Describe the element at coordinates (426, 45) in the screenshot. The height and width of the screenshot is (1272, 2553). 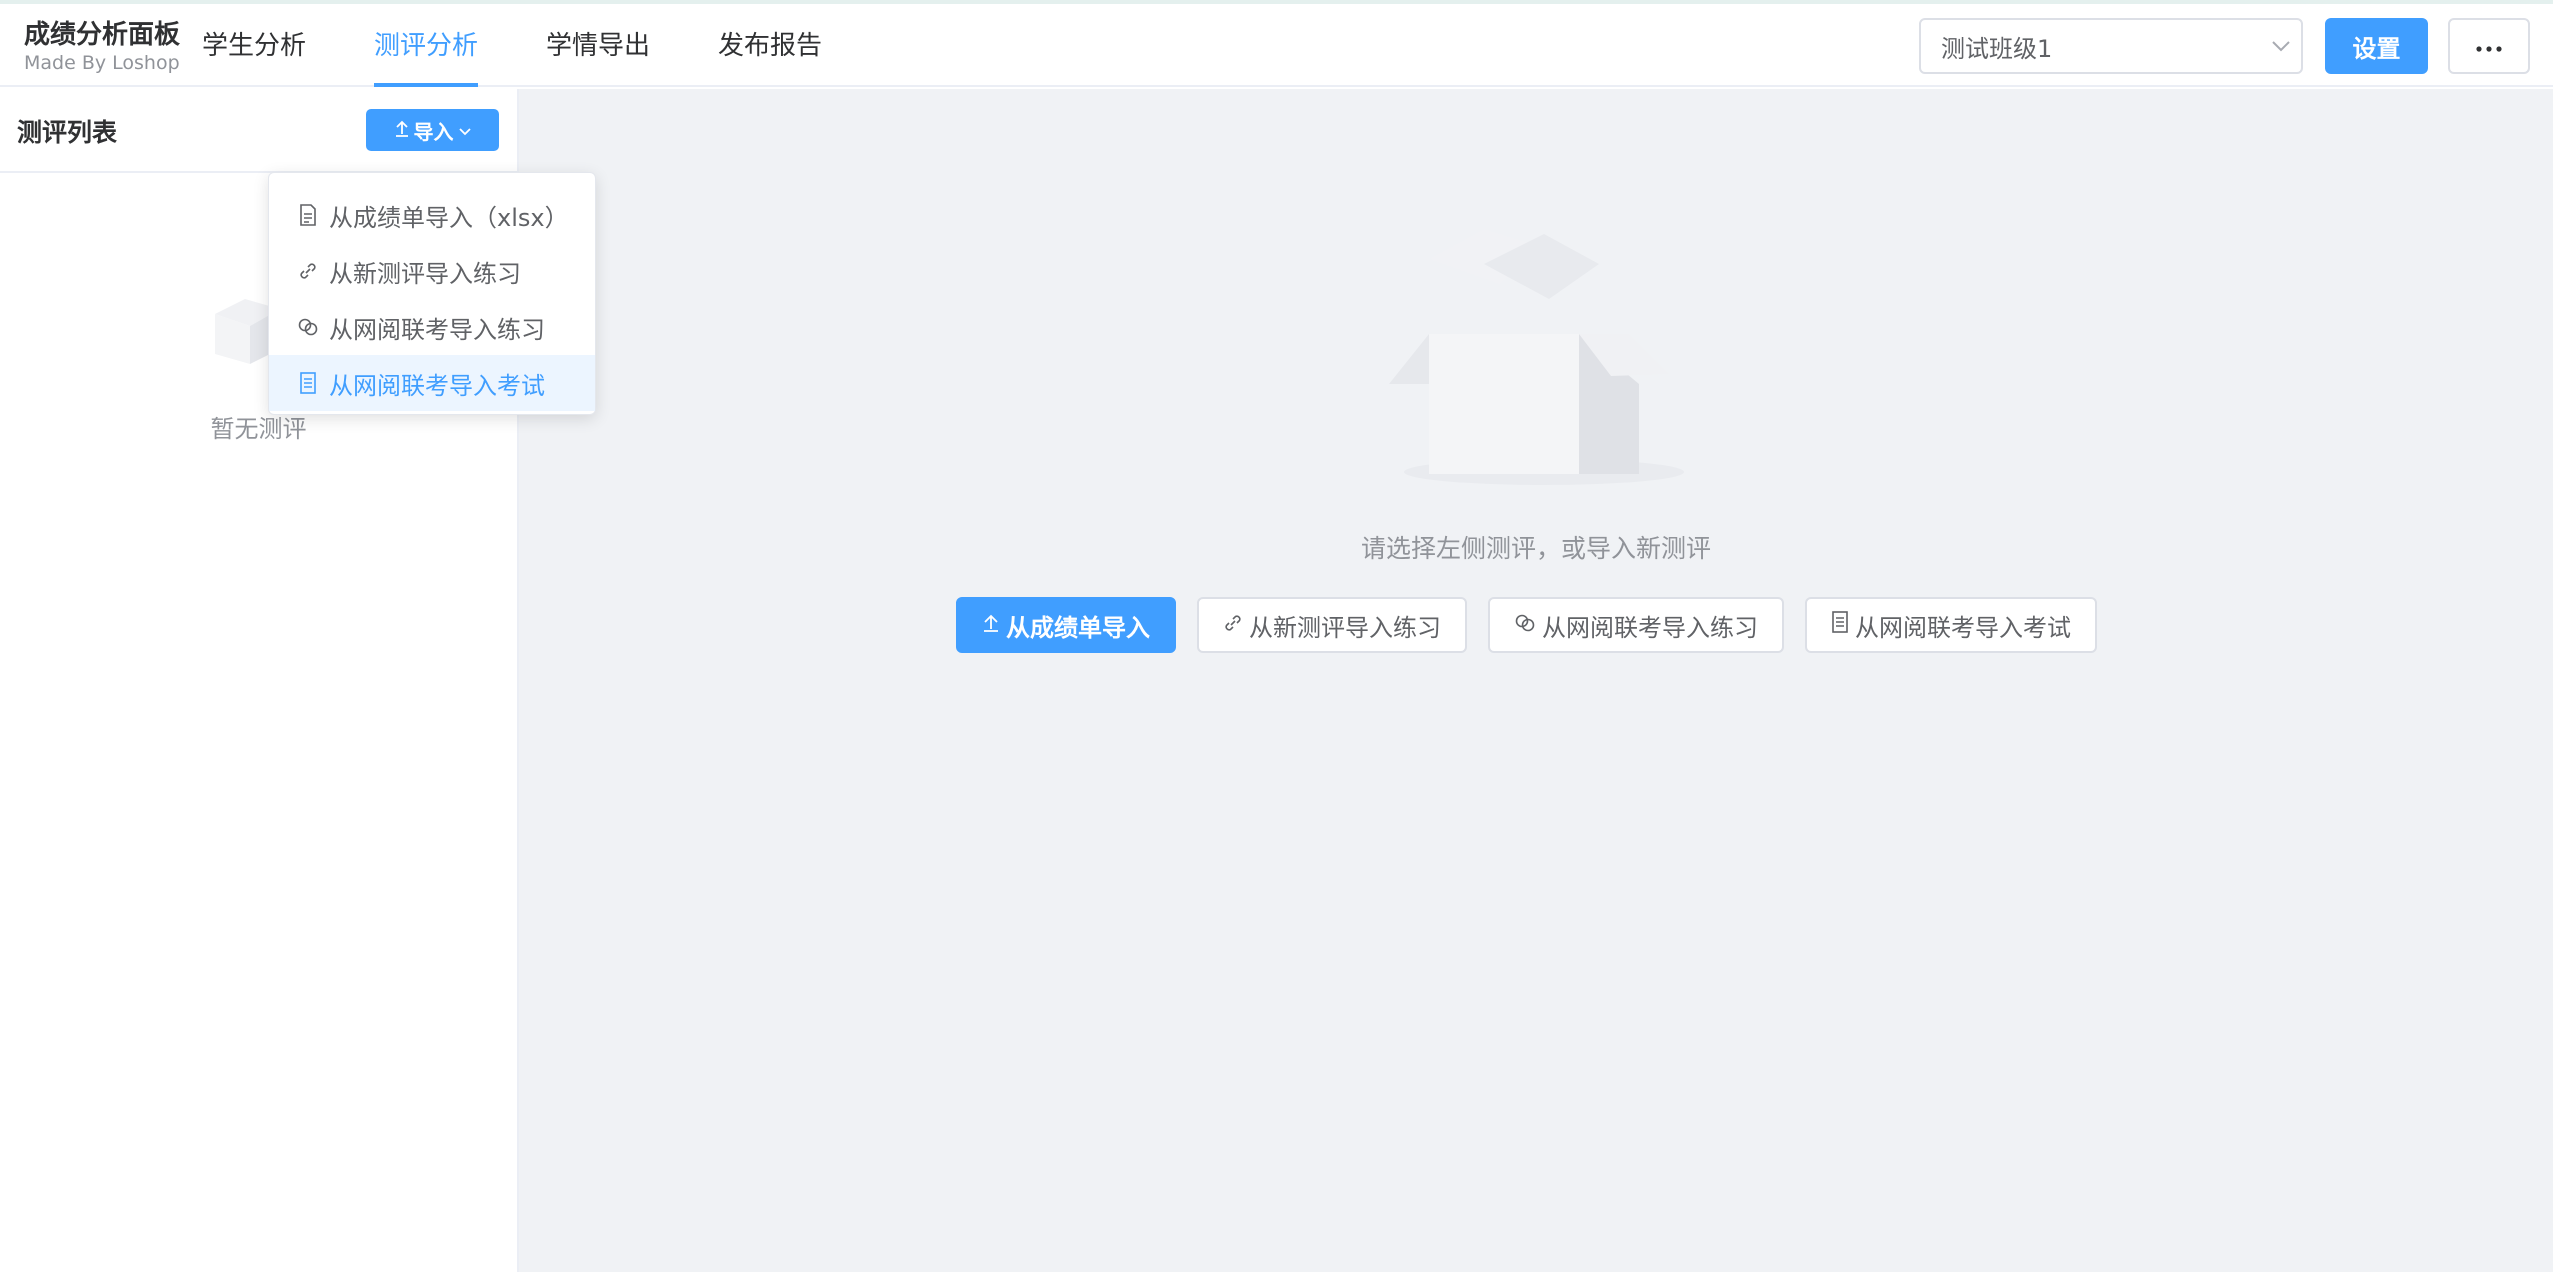
I see `nav-tab-assessment-analysis: 测评分析` at that location.